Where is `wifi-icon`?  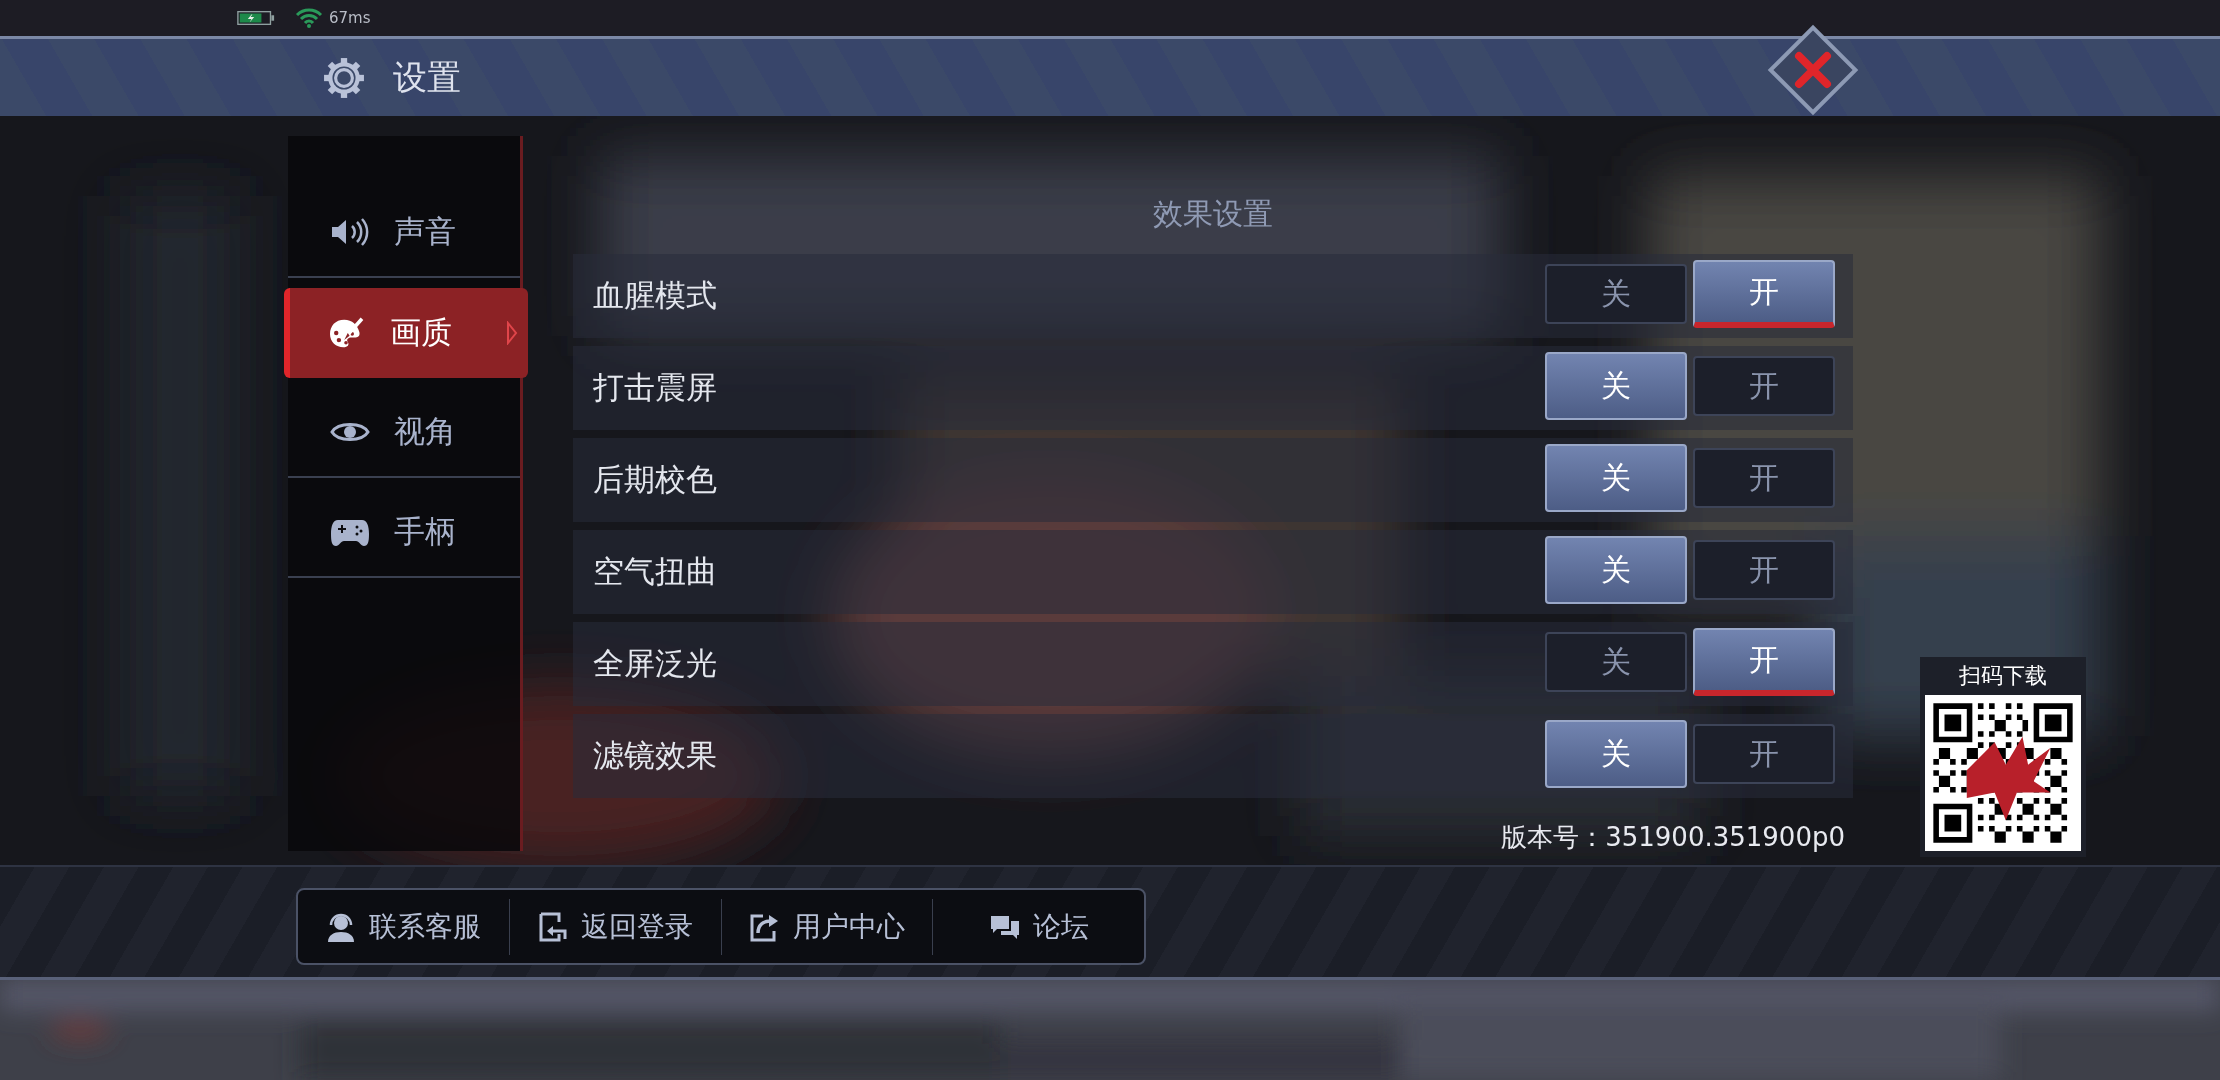 wifi-icon is located at coordinates (309, 18).